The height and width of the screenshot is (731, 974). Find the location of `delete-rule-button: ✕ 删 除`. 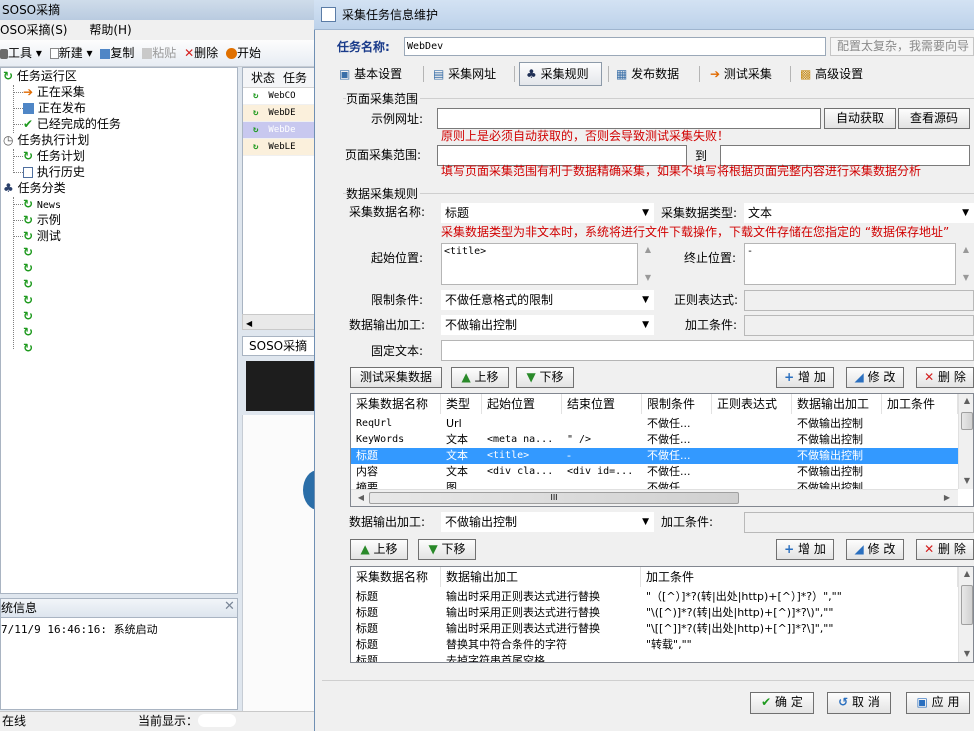

delete-rule-button: ✕ 删 除 is located at coordinates (945, 377).